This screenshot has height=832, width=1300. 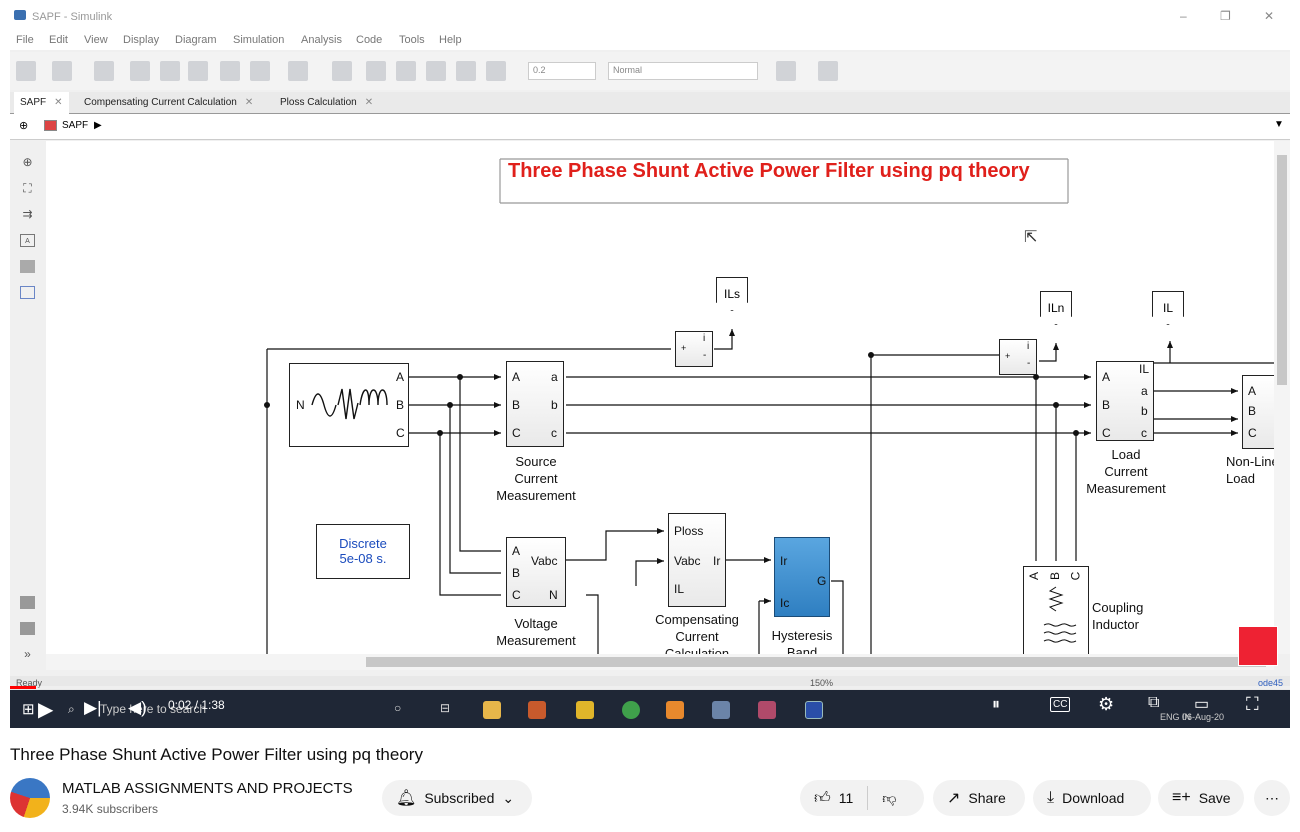 I want to click on three-phase-source-block: N A B C, so click(x=349, y=405).